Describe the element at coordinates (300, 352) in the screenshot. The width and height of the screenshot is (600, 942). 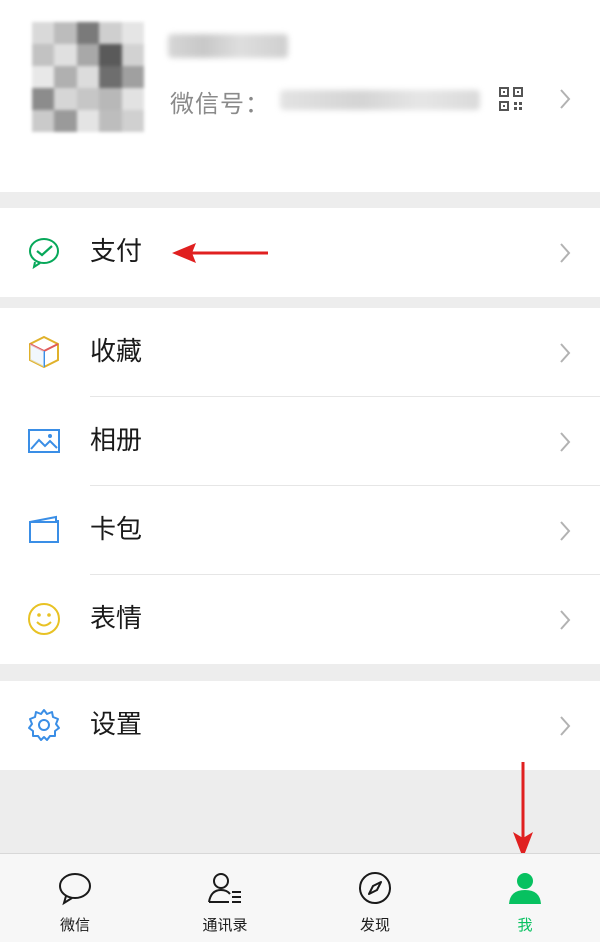
I see `menu-item-favorites: 收藏` at that location.